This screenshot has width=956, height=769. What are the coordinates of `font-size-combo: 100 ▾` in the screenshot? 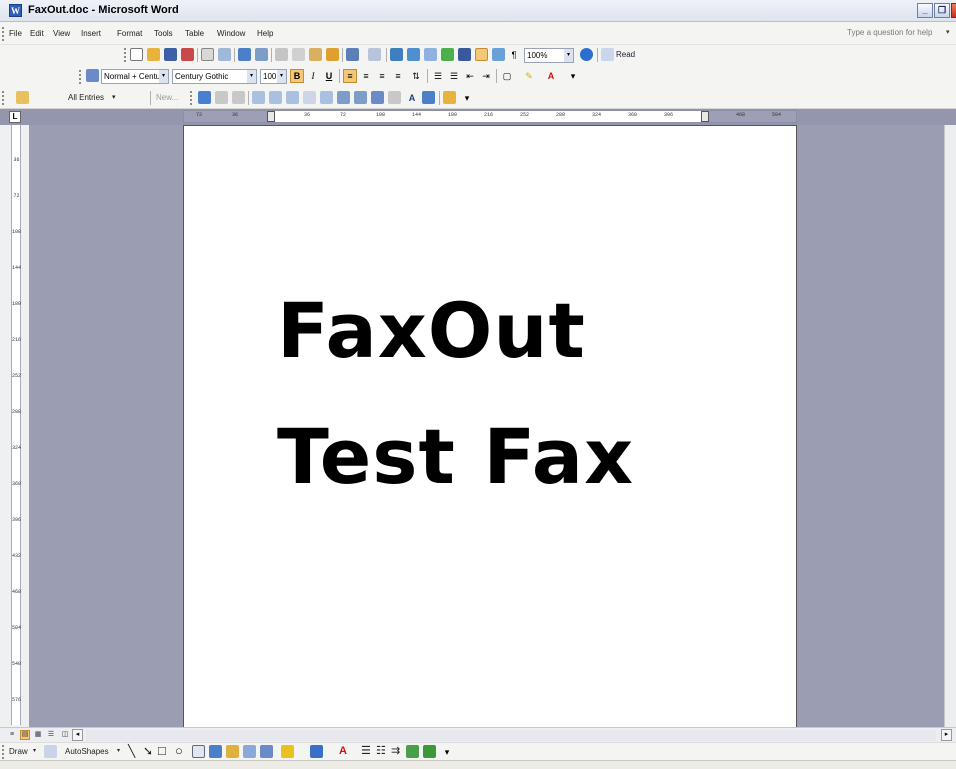 It's located at (273, 76).